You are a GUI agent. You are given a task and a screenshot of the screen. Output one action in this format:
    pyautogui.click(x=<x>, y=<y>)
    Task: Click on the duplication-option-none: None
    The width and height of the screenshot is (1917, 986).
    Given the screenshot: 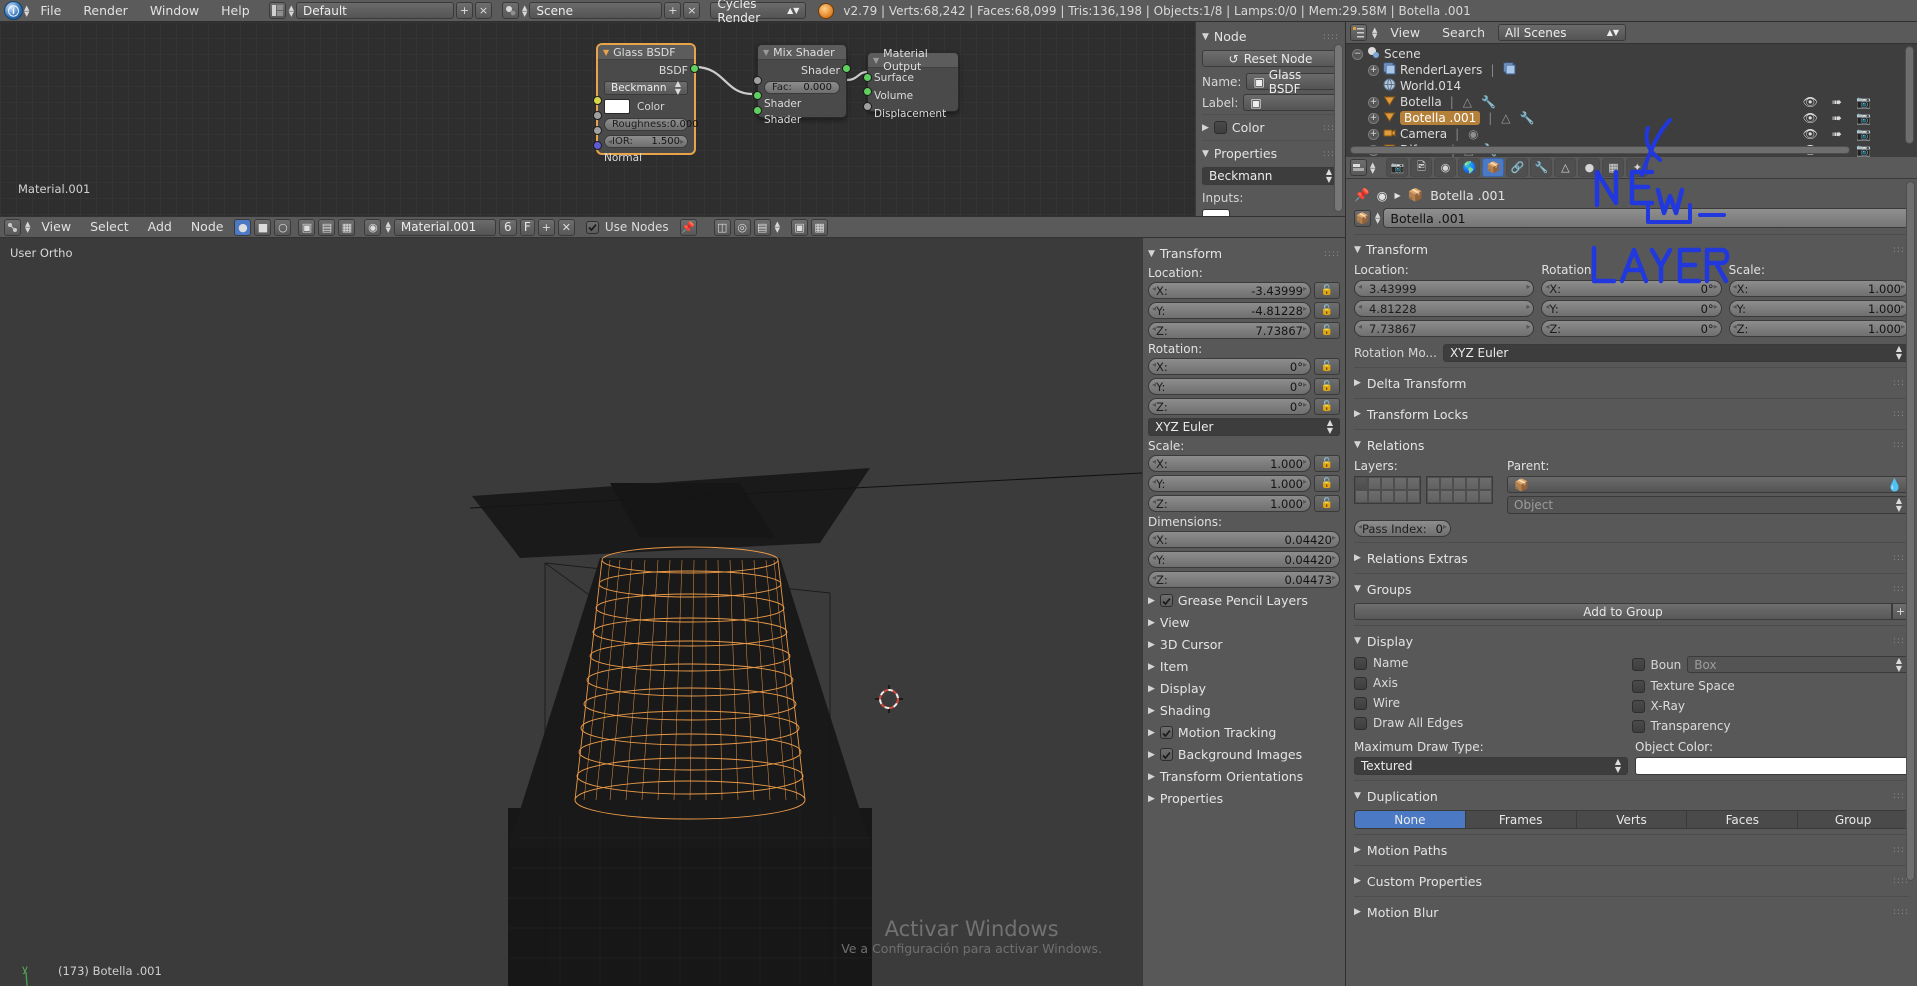 What is the action you would take?
    pyautogui.click(x=1410, y=819)
    